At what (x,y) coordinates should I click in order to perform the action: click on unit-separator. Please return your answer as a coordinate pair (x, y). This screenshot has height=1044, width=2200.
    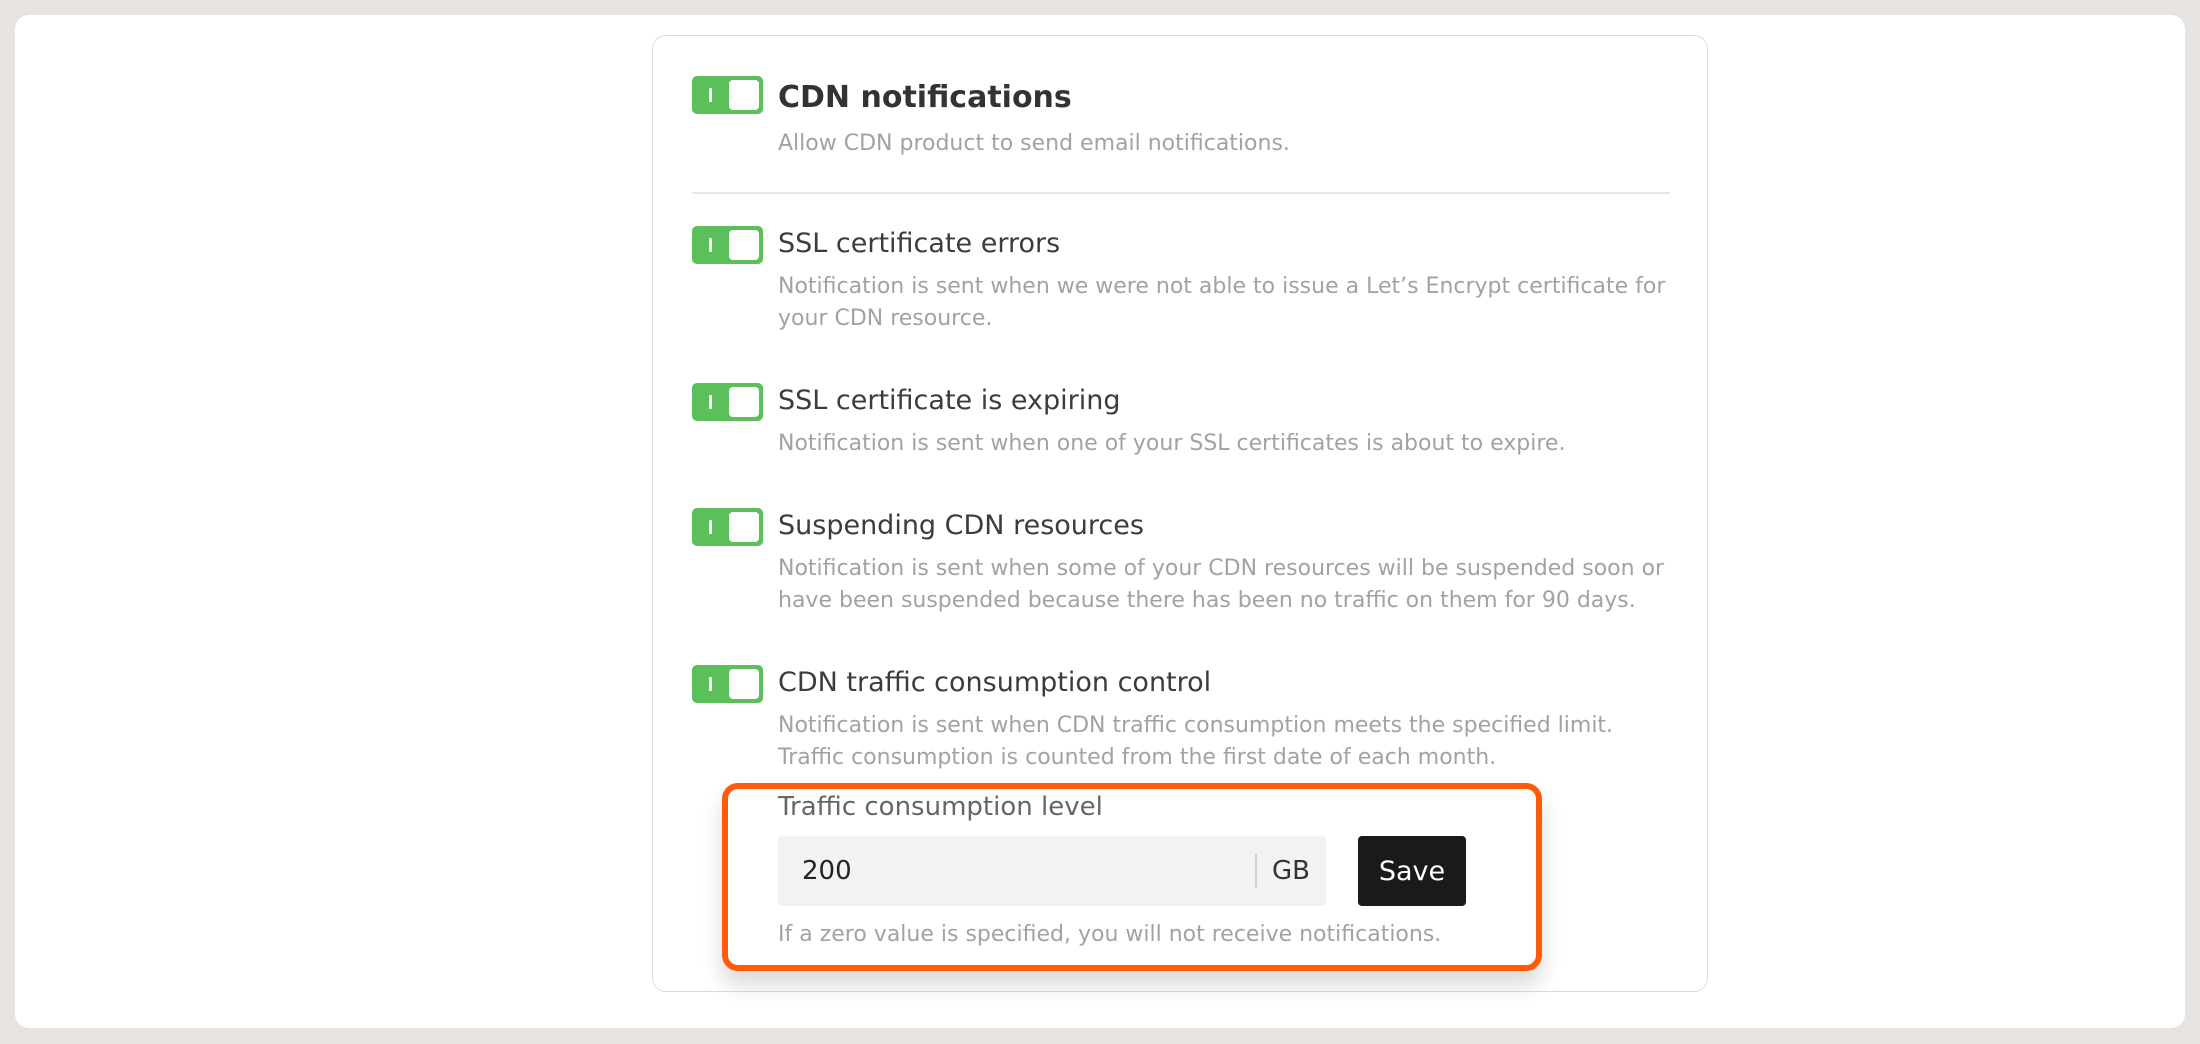
    Looking at the image, I should click on (1256, 871).